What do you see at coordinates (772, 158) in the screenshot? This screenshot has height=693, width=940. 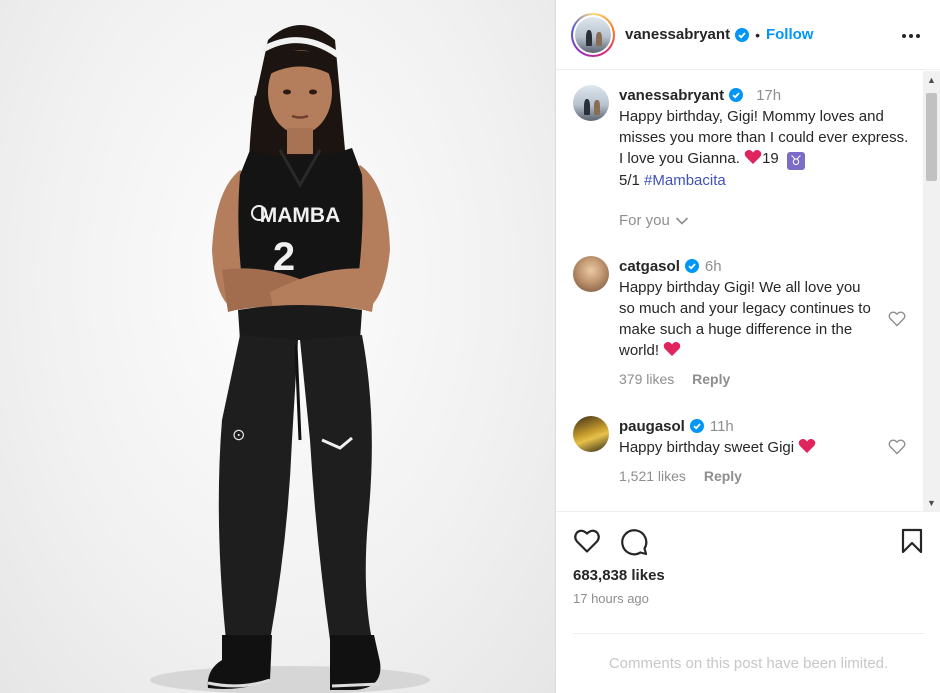 I see `caption-count: 19` at bounding box center [772, 158].